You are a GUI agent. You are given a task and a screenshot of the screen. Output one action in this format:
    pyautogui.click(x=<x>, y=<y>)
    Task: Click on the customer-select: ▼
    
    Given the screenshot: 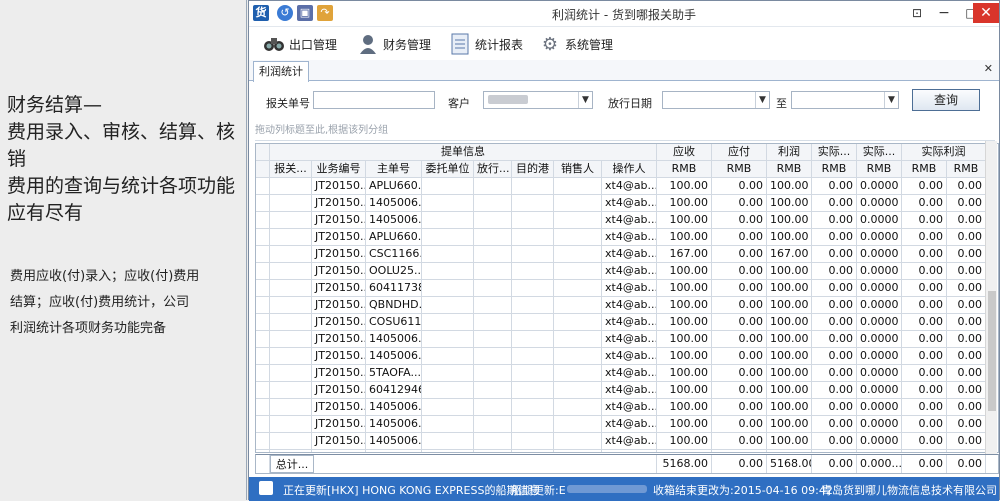 What is the action you would take?
    pyautogui.click(x=538, y=100)
    